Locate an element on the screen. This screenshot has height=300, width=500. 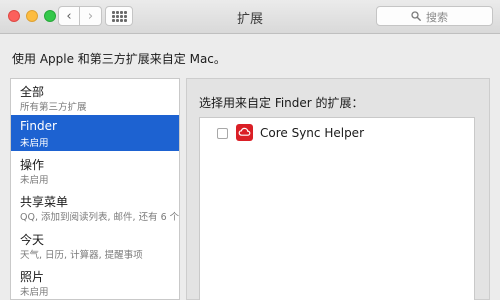
sidebar-item-title: 共享菜单 is located at coordinates (44, 202).